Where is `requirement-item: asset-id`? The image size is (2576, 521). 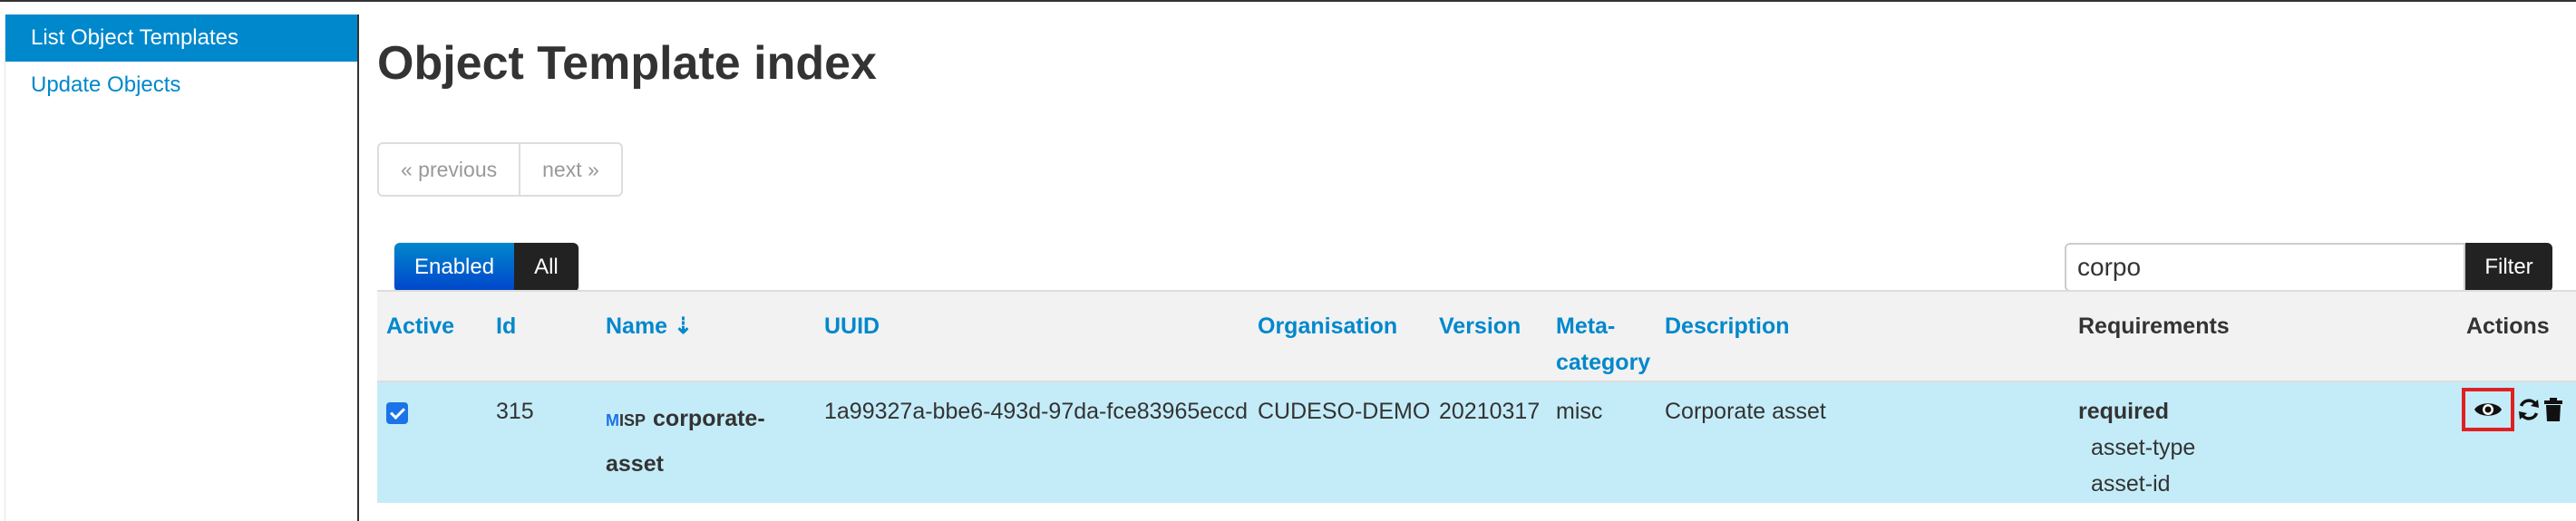
requirement-item: asset-id is located at coordinates (2131, 484).